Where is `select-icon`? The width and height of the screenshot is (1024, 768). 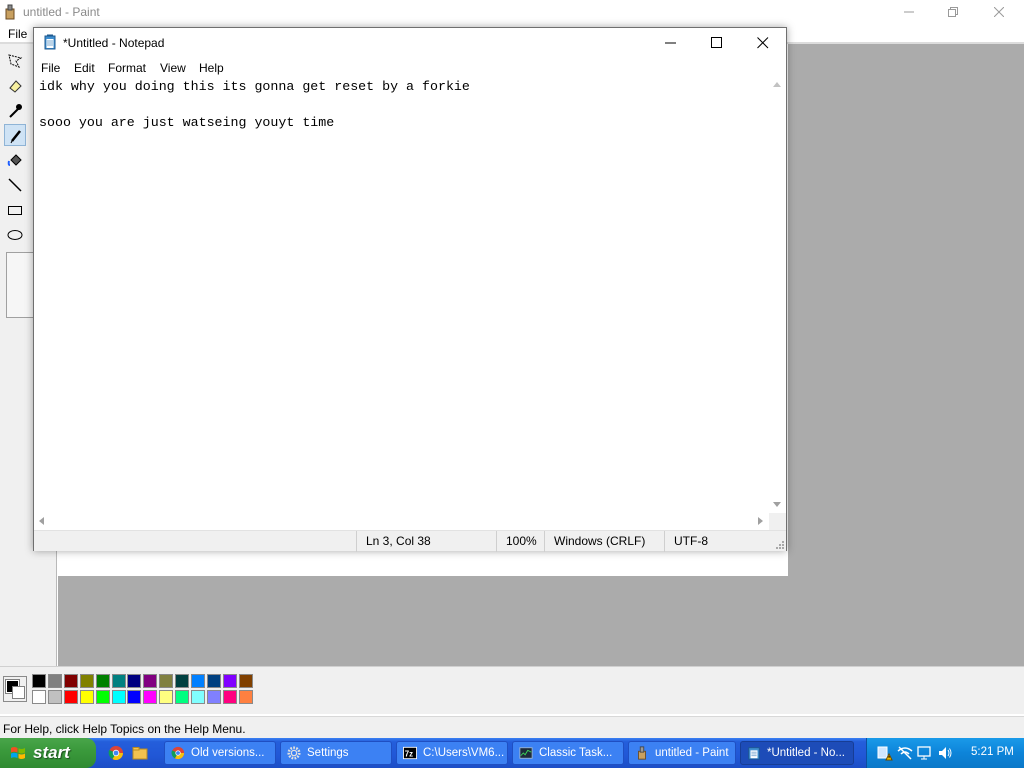 select-icon is located at coordinates (15, 61).